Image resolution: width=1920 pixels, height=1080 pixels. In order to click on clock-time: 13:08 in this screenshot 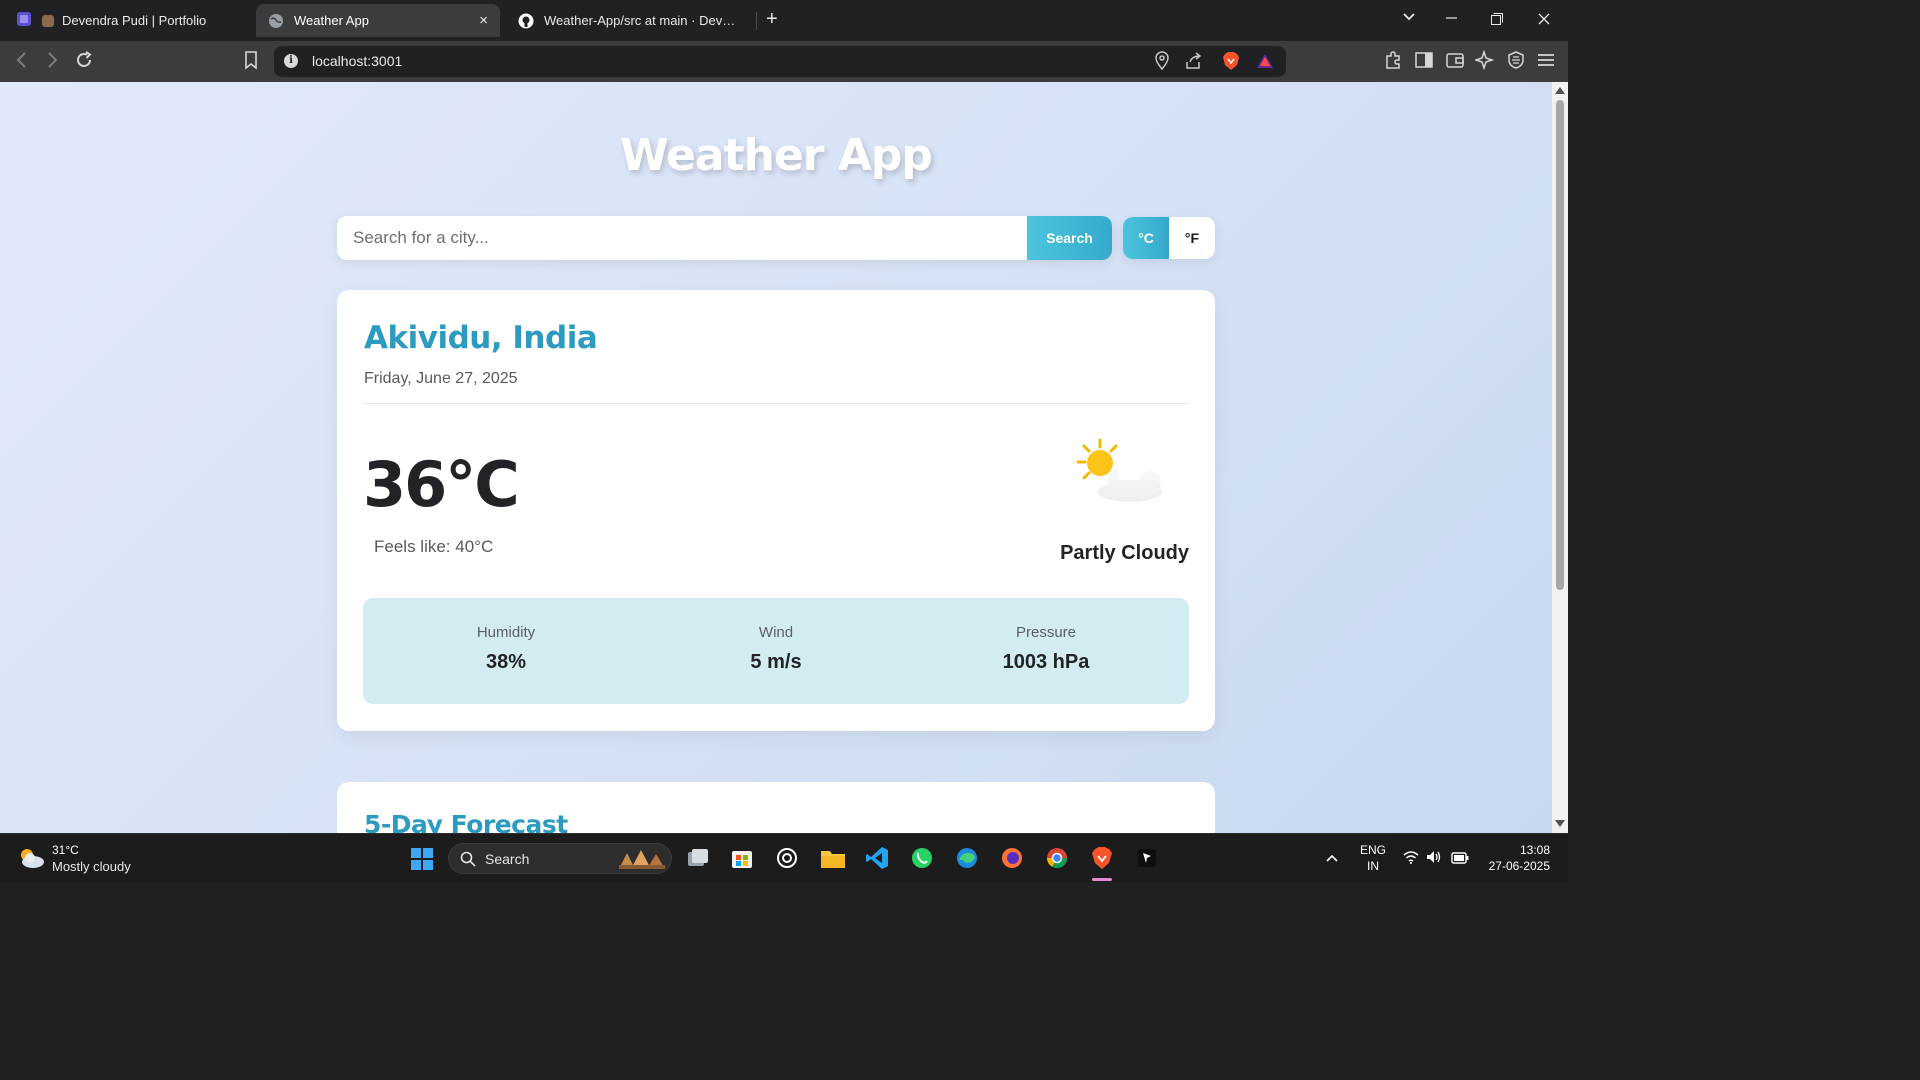, I will do `click(1534, 850)`.